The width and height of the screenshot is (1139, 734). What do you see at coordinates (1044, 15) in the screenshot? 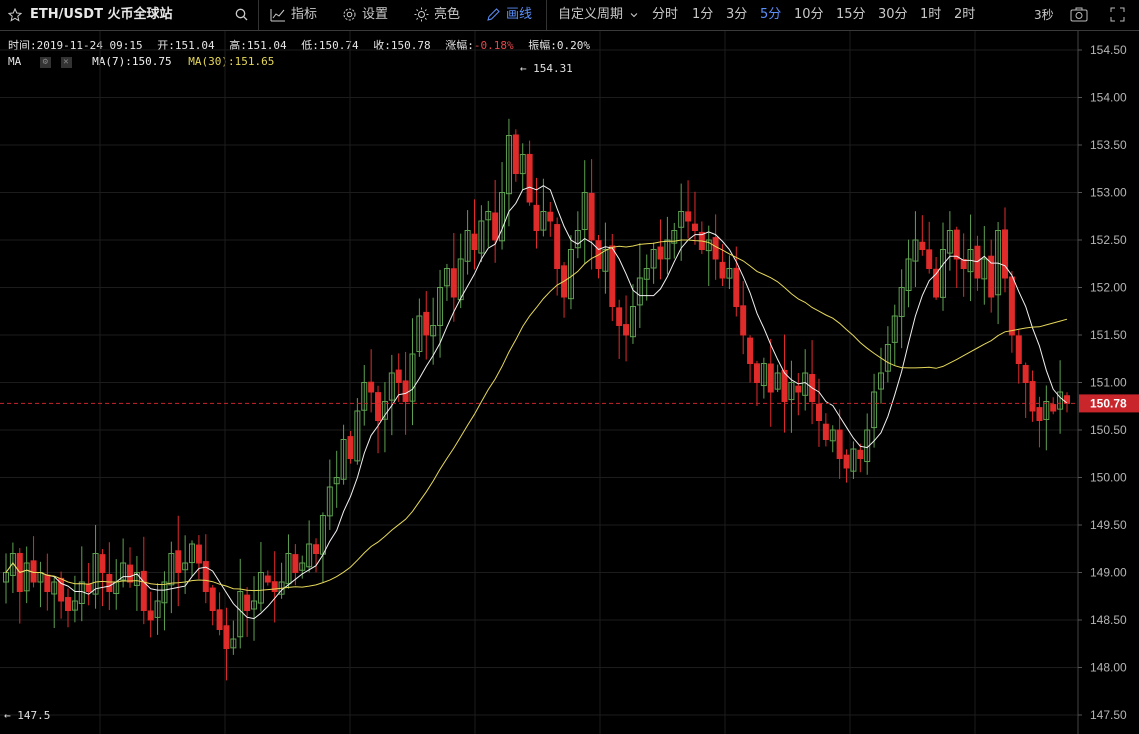
I see `refresh-interval: 3秒` at bounding box center [1044, 15].